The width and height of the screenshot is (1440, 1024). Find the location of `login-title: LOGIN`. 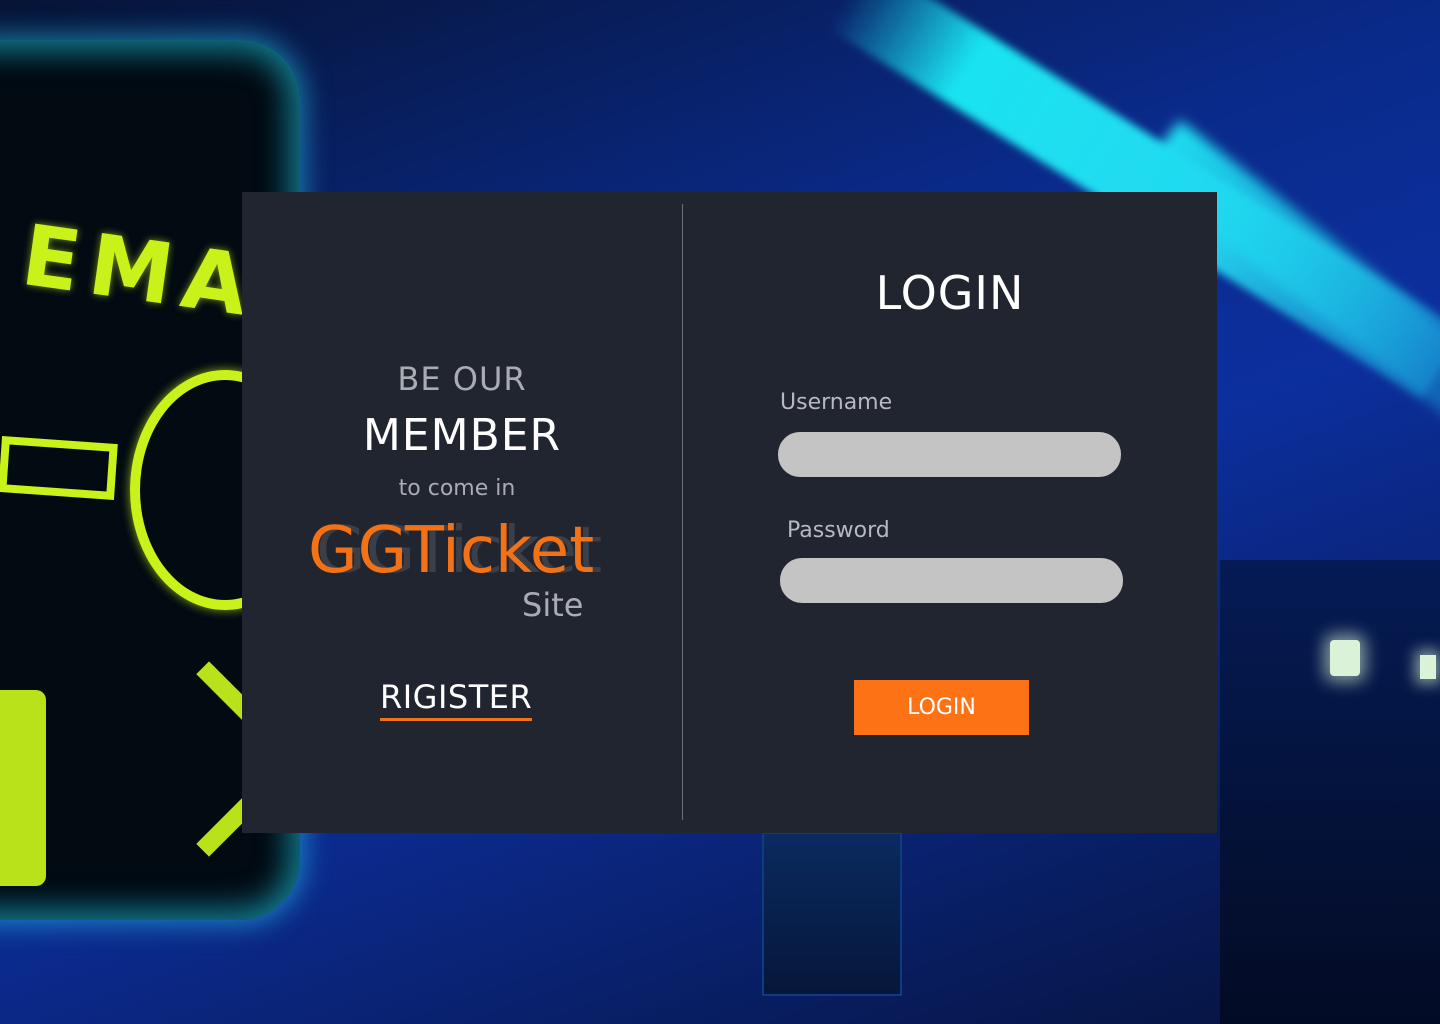

login-title: LOGIN is located at coordinates (950, 293).